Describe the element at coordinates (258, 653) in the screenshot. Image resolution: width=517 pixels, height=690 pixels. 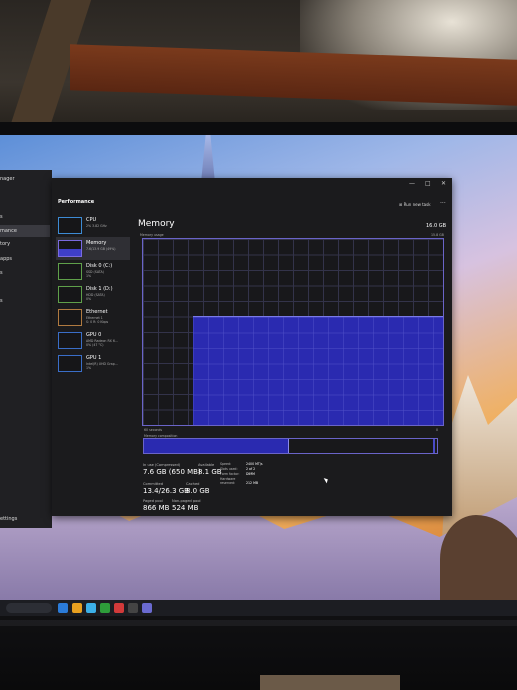
I see `monitor-bezel` at that location.